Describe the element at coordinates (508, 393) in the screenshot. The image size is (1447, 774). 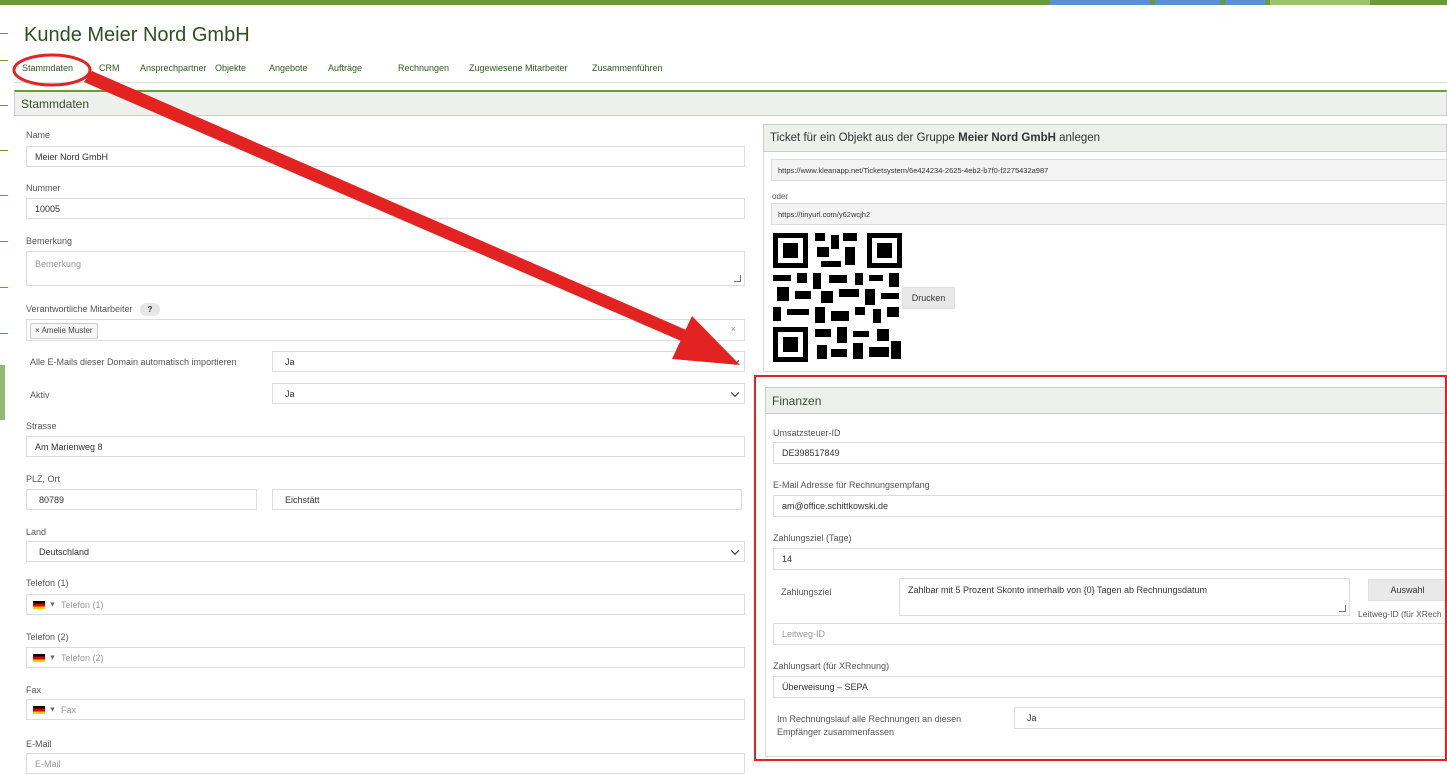
I see `aktiv-select: Ja` at that location.